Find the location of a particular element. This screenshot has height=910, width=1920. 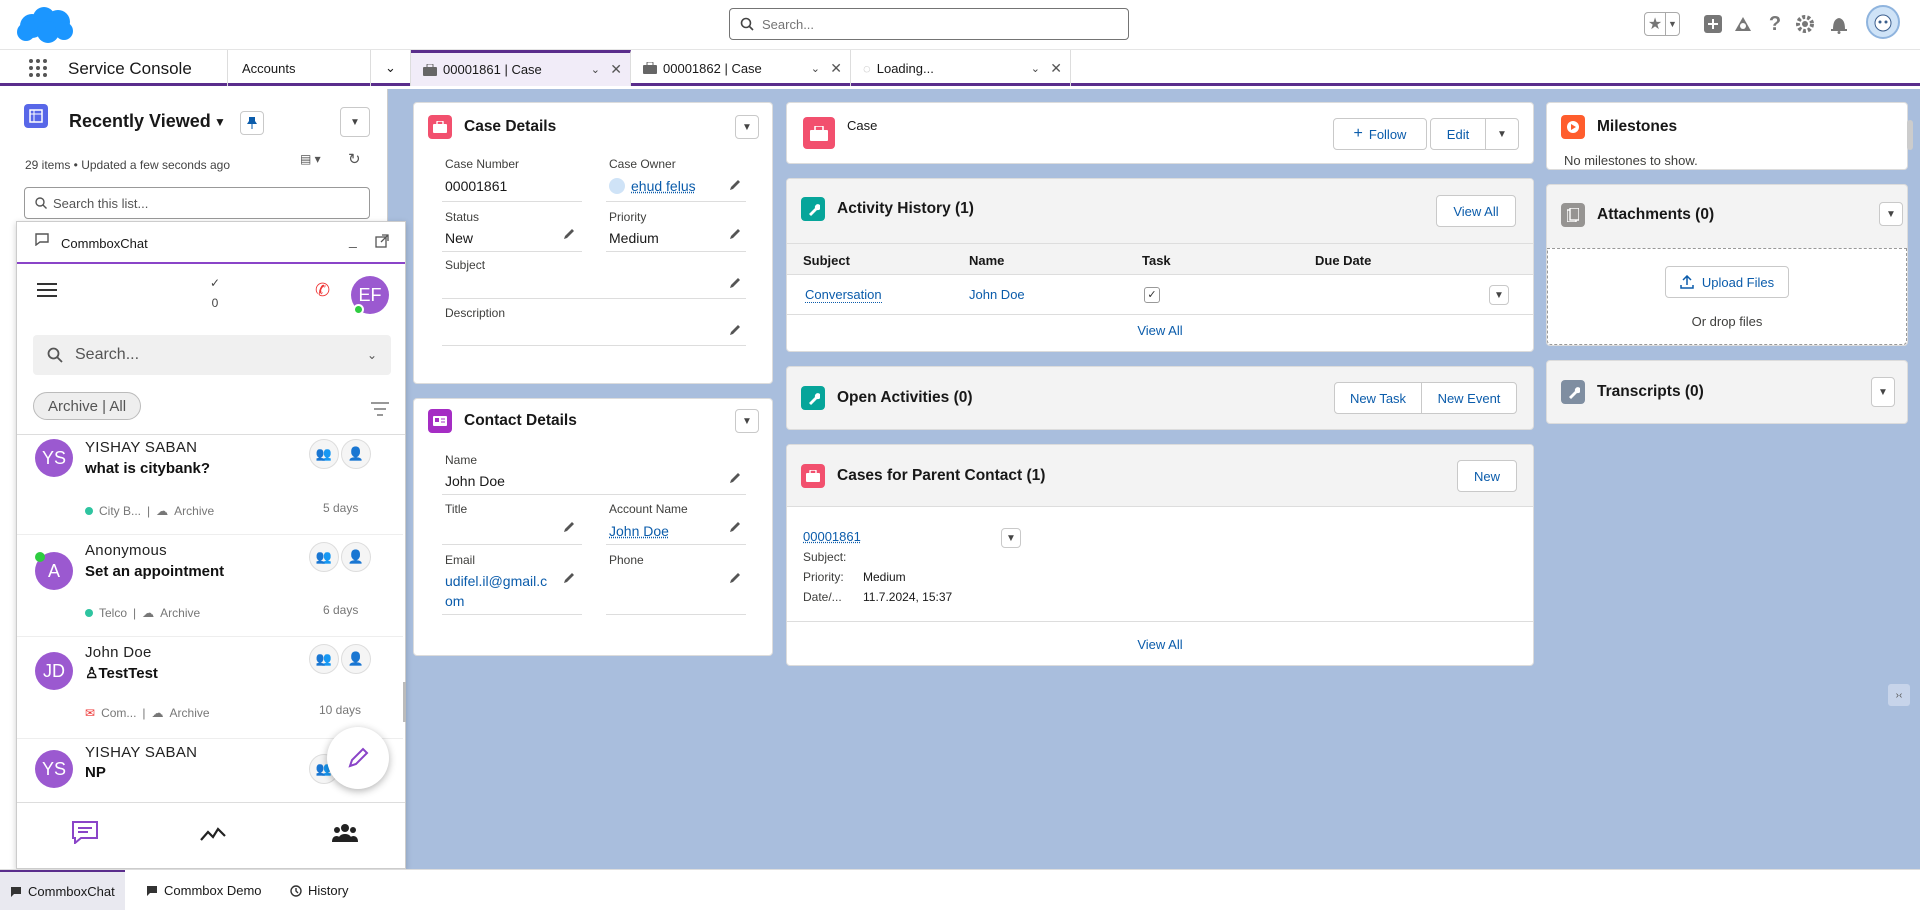

card-title: Activity History (1) is located at coordinates (905, 209).